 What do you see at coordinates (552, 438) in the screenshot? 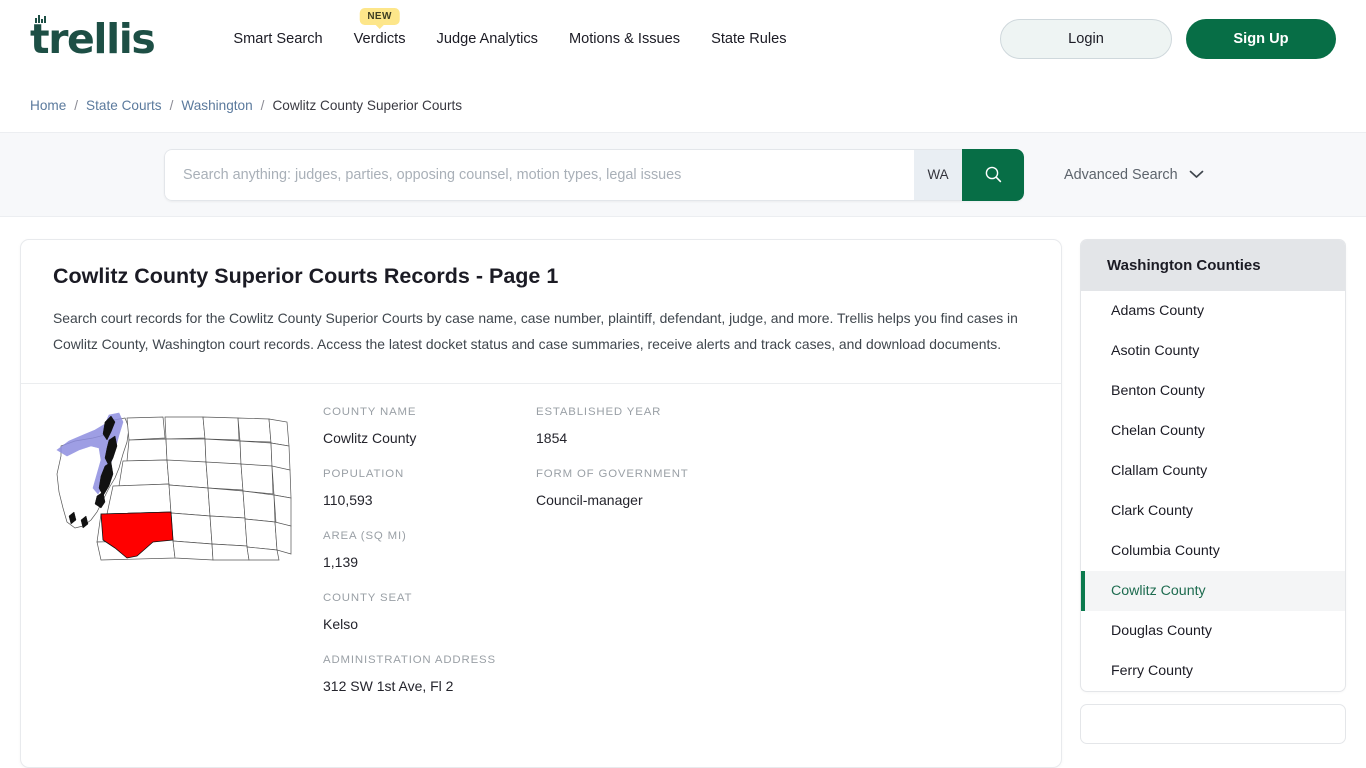
I see `field-value: 1854` at bounding box center [552, 438].